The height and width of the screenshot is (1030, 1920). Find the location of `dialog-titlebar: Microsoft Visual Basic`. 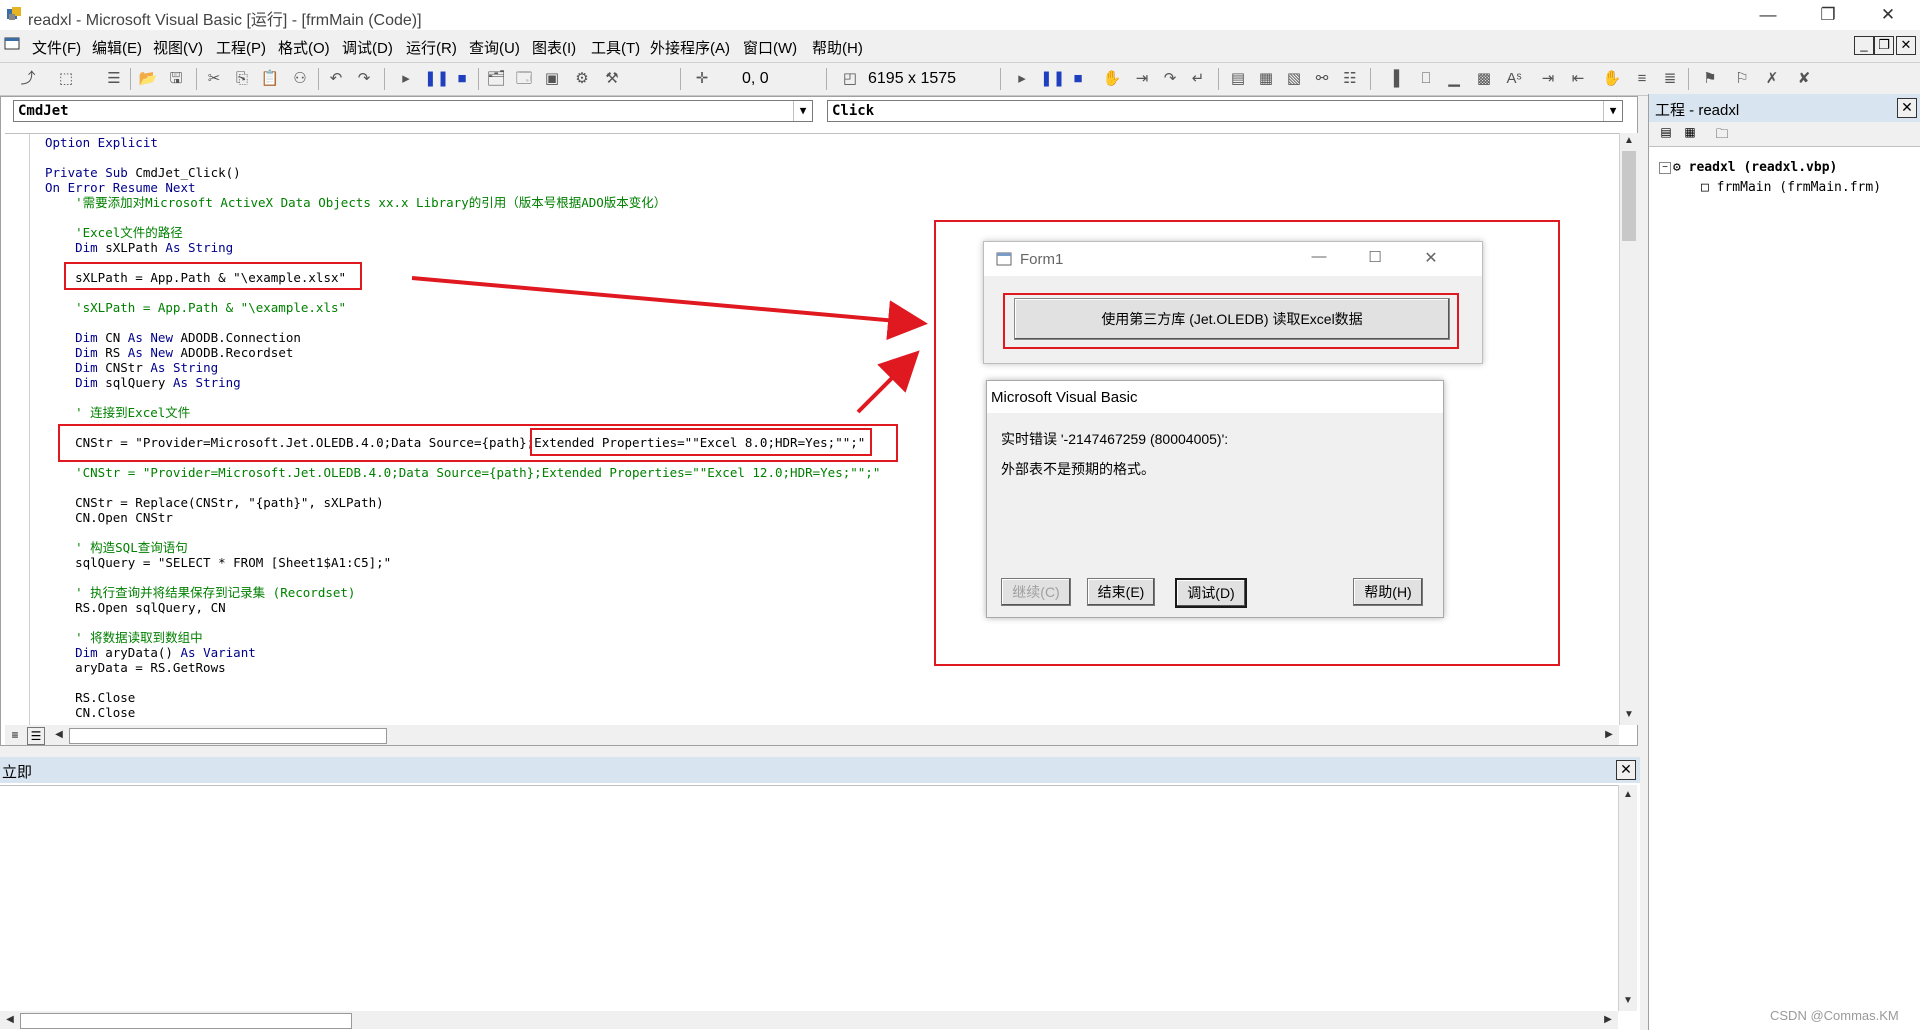

dialog-titlebar: Microsoft Visual Basic is located at coordinates (1215, 397).